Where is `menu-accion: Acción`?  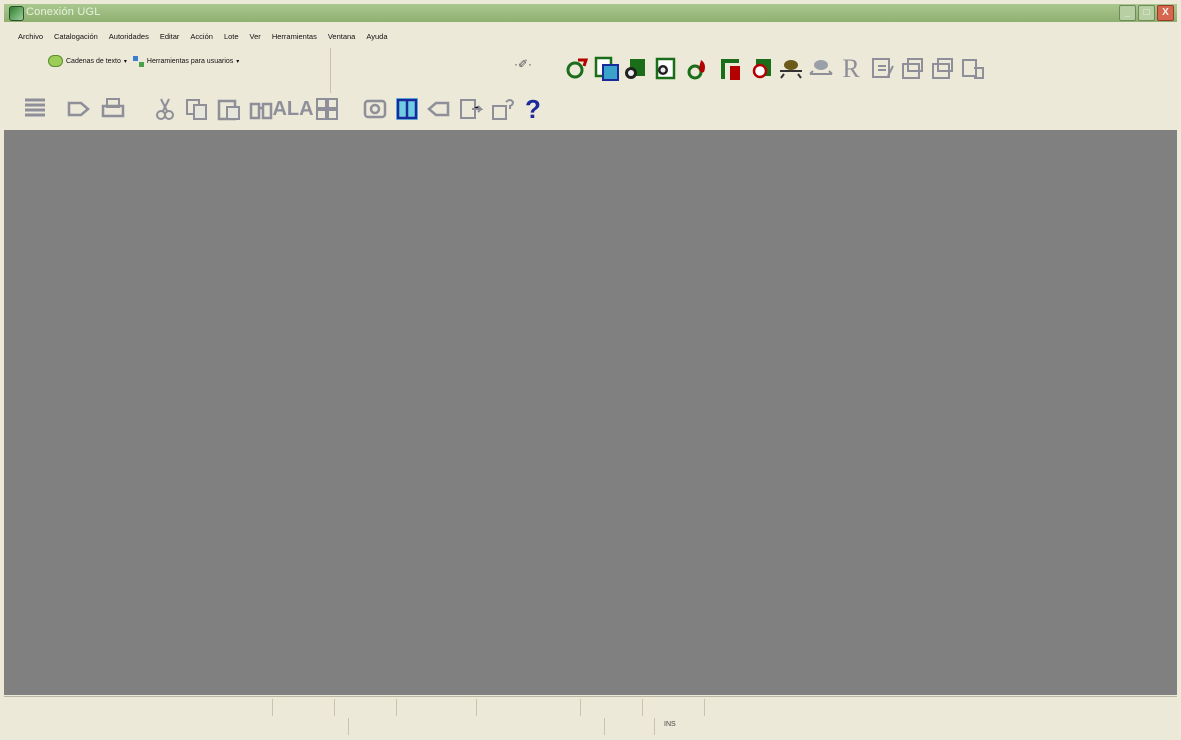
menu-accion: Acción is located at coordinates (201, 39).